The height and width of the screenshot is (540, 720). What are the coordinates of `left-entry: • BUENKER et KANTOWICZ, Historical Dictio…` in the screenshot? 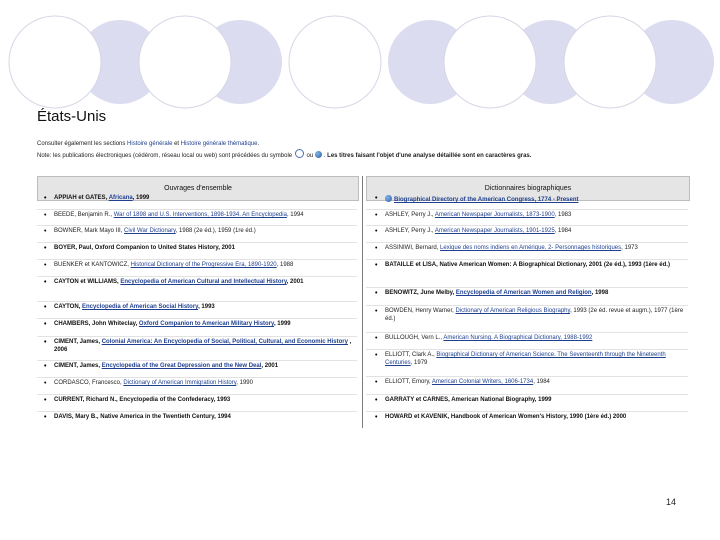 It's located at (169, 265).